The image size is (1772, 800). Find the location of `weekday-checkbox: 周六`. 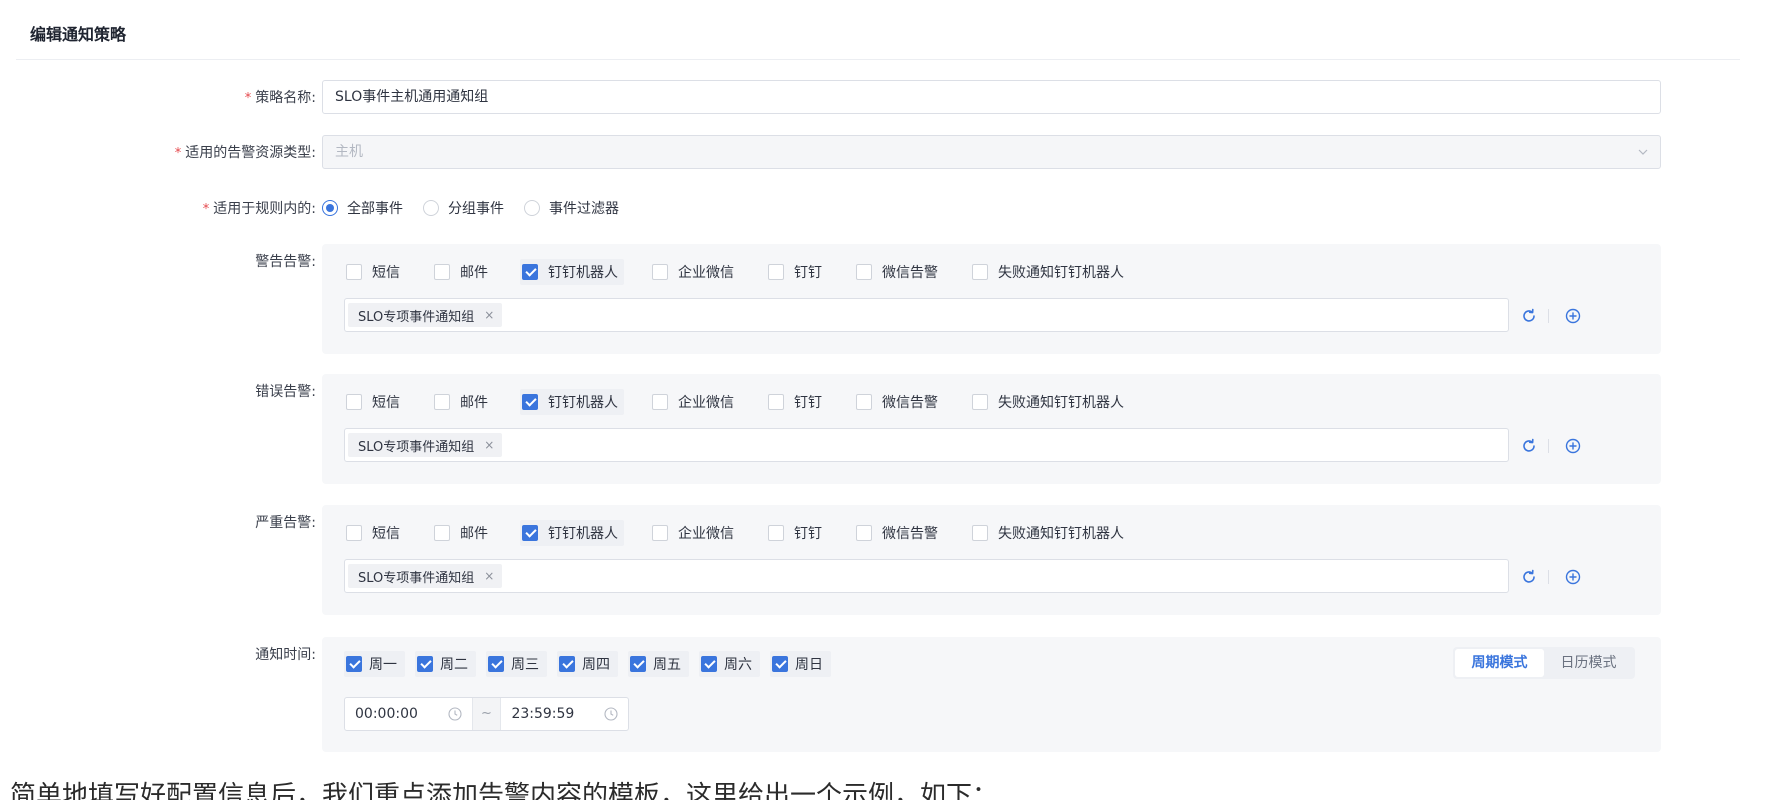

weekday-checkbox: 周六 is located at coordinates (729, 664).